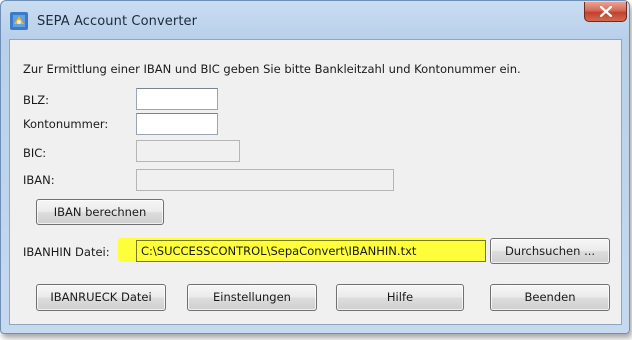 The height and width of the screenshot is (340, 632). I want to click on blz-label: BLZ:, so click(36, 100).